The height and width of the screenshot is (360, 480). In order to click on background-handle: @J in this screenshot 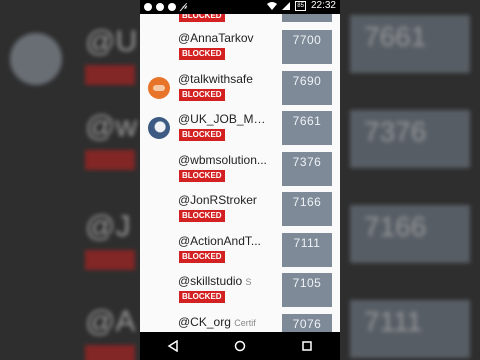, I will do `click(108, 226)`.